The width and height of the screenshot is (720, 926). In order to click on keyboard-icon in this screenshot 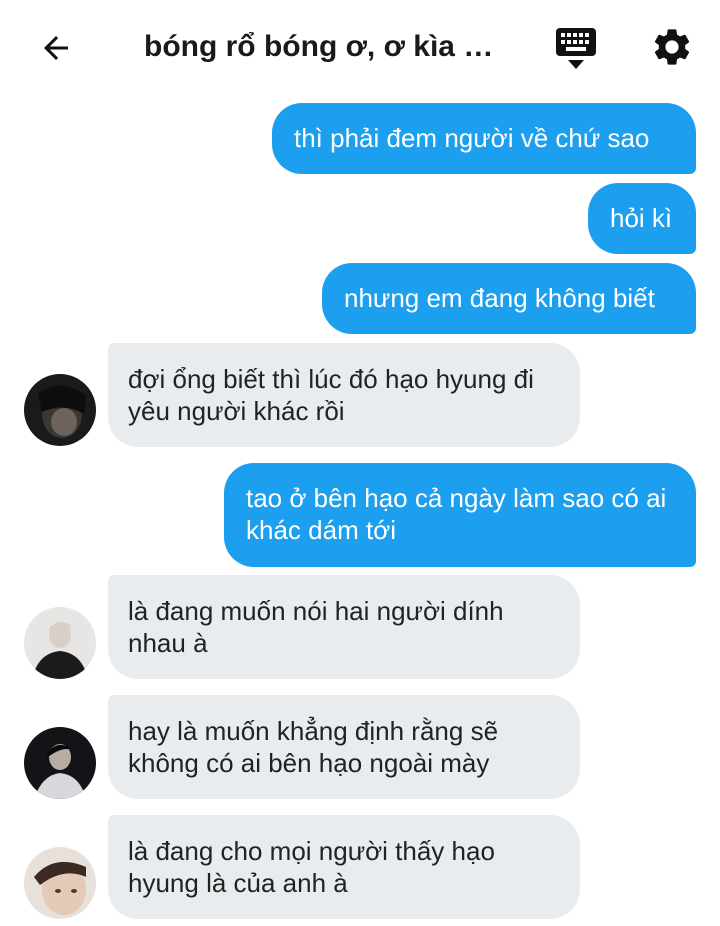, I will do `click(576, 48)`.